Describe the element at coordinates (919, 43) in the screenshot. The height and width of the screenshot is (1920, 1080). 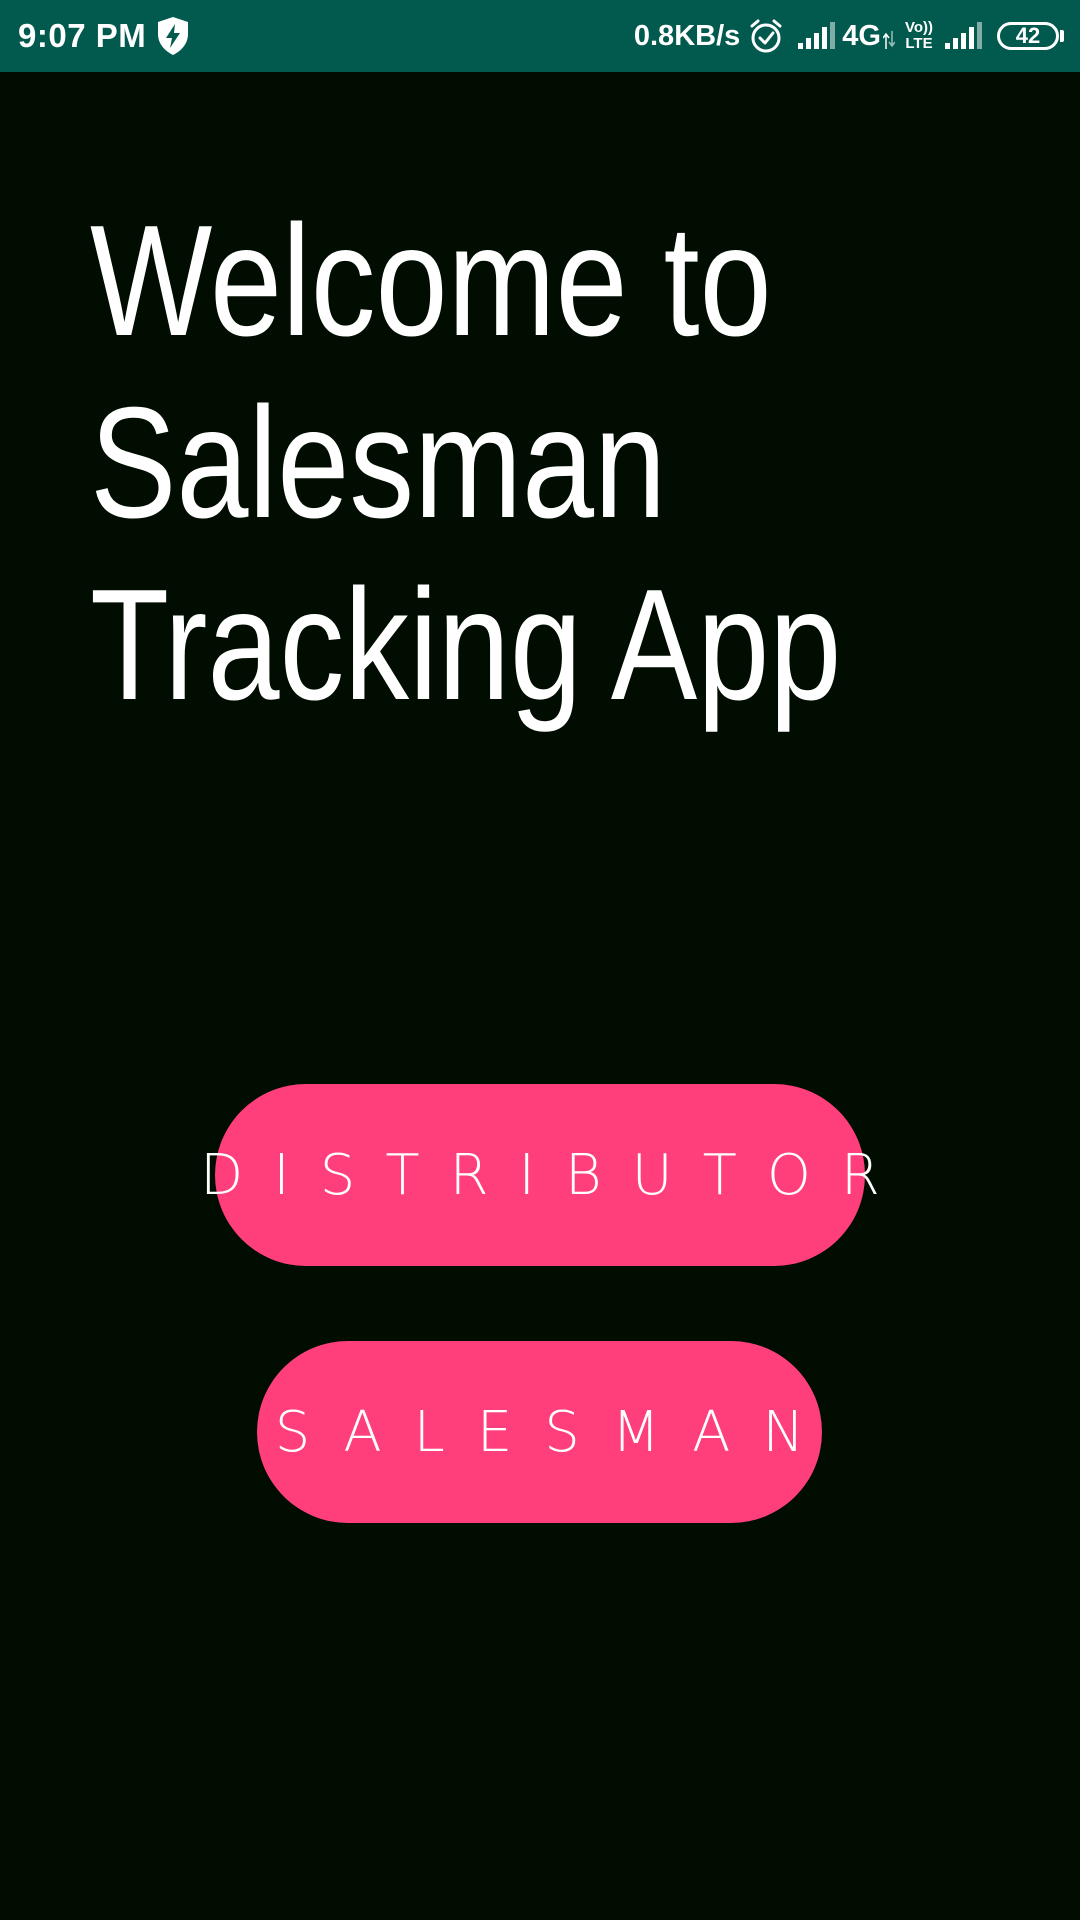
I see `volte-bottom: LTE` at that location.